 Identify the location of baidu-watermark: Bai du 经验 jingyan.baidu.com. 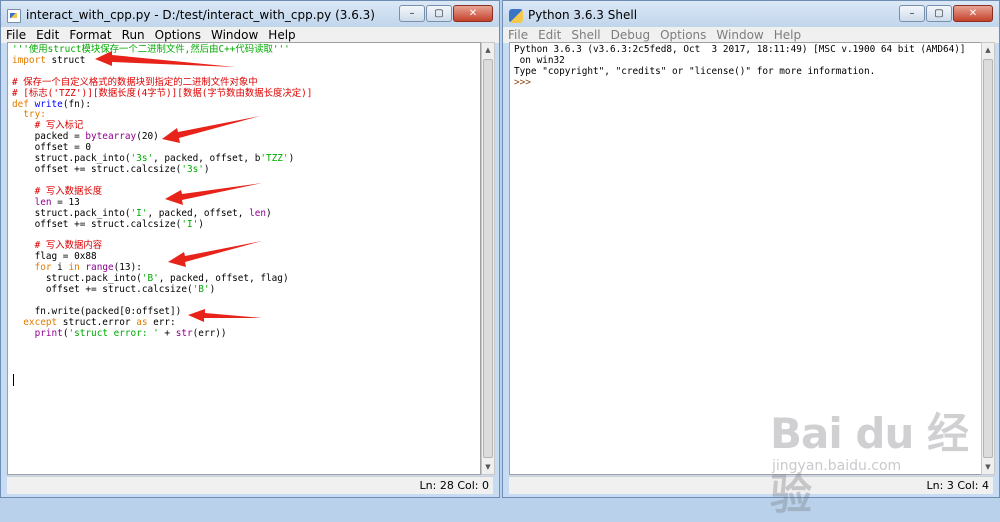
(880, 459).